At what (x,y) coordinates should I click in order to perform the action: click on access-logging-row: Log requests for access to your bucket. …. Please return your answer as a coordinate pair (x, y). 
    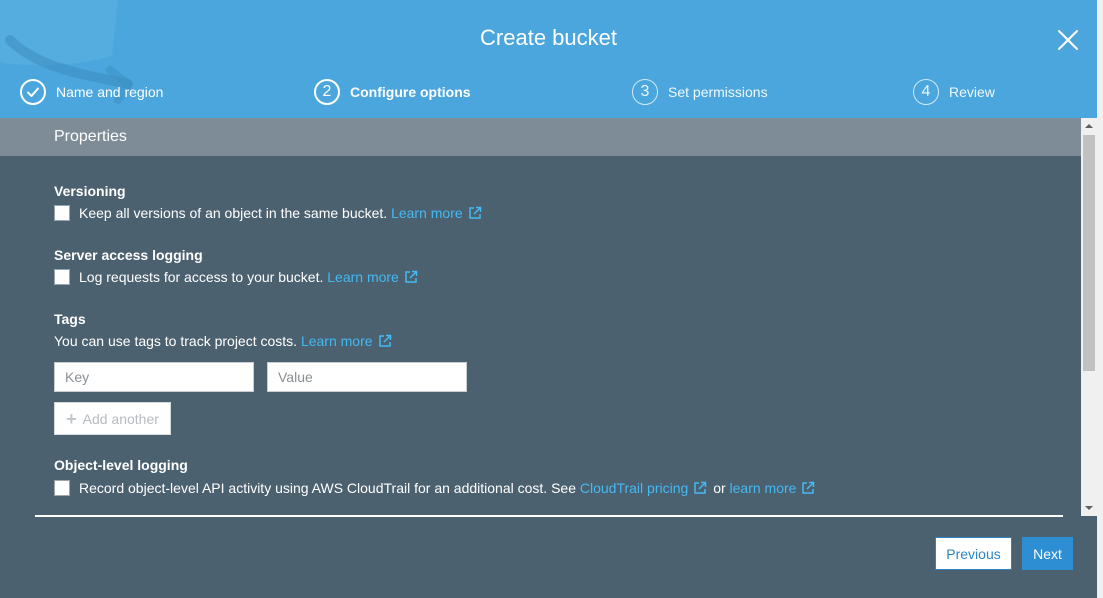
    Looking at the image, I should click on (237, 277).